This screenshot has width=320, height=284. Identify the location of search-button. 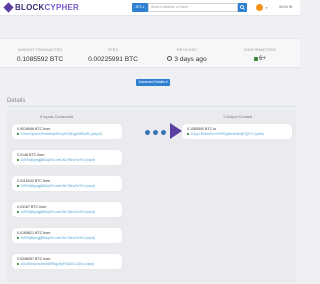
(242, 7).